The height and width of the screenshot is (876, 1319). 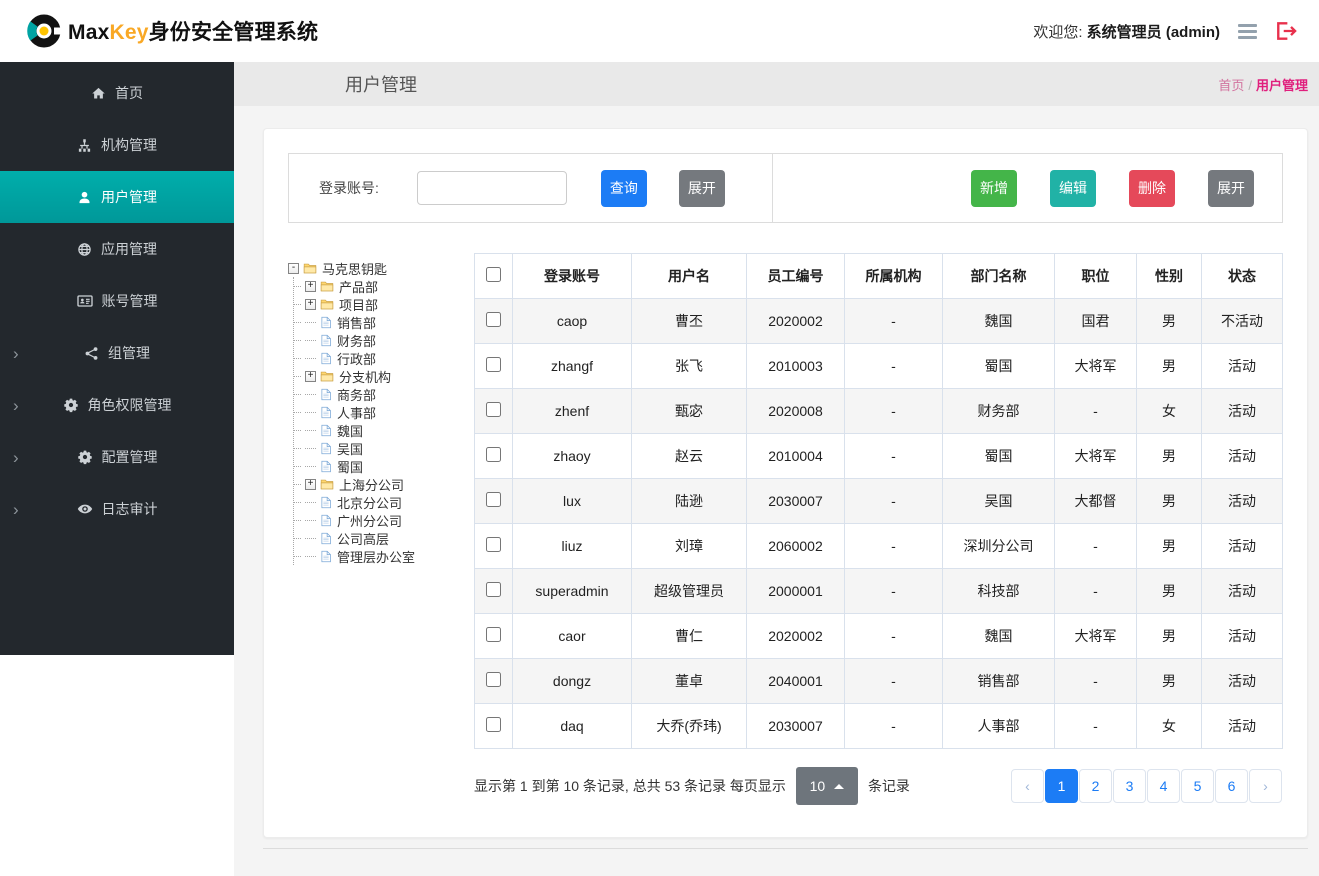 I want to click on toolbar: 登录账号: 查询 展开 新增 编辑 删除 展开, so click(x=785, y=188).